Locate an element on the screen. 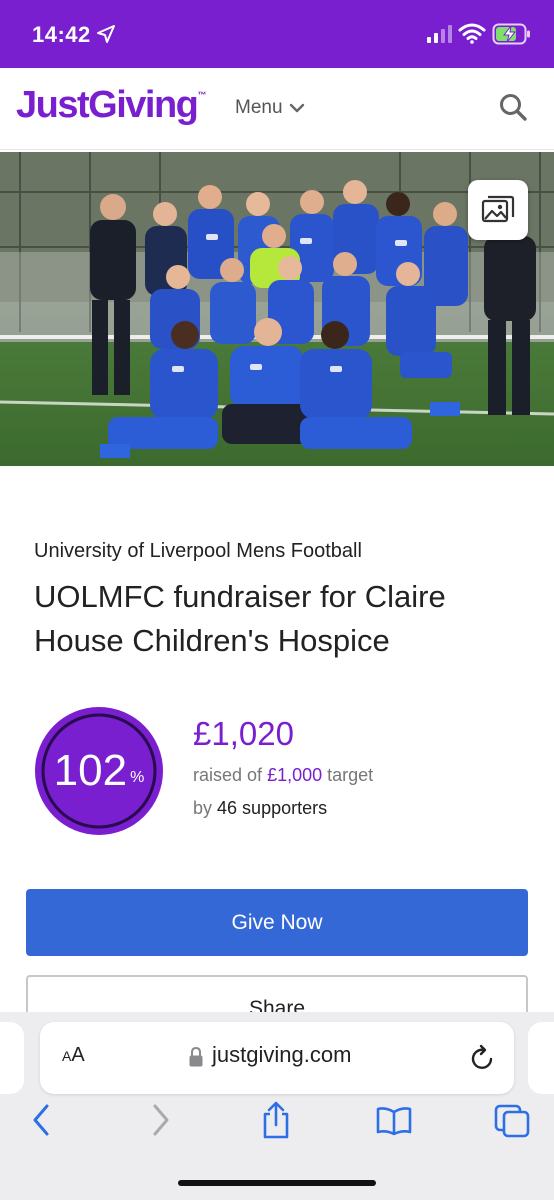 This screenshot has height=1200, width=554. target-label: target is located at coordinates (350, 775).